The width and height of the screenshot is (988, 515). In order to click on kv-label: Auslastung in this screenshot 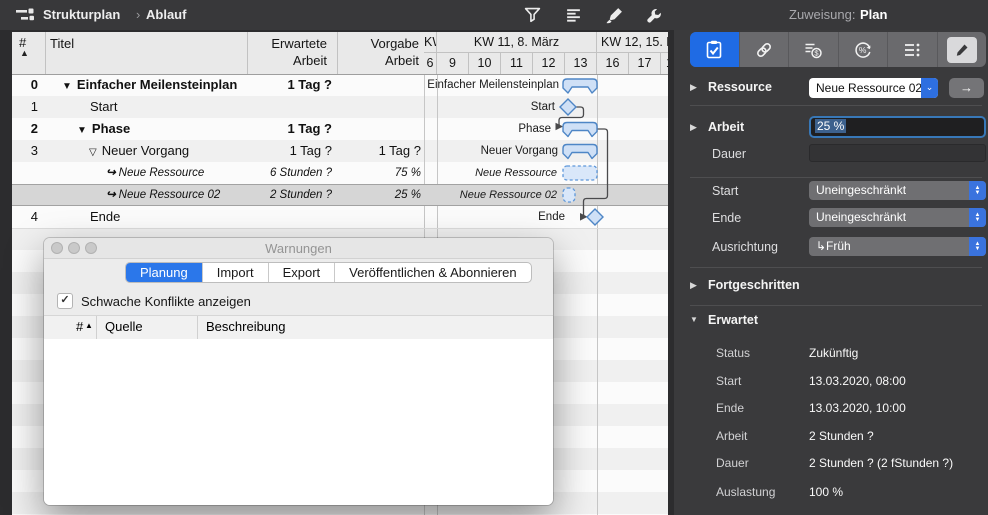, I will do `click(746, 492)`.